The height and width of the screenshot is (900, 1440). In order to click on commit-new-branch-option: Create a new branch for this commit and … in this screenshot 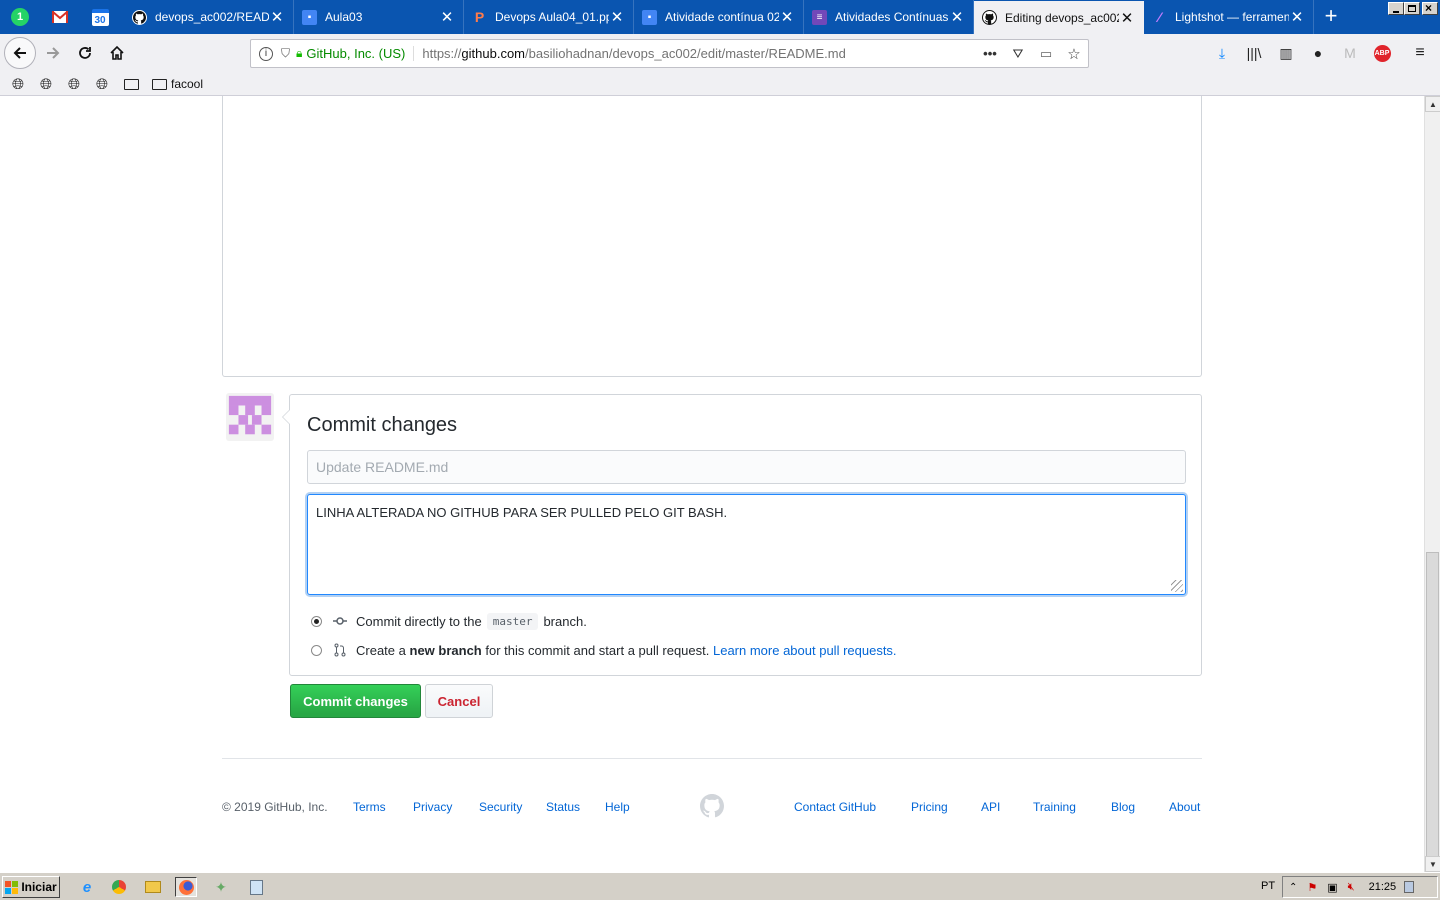, I will do `click(604, 650)`.